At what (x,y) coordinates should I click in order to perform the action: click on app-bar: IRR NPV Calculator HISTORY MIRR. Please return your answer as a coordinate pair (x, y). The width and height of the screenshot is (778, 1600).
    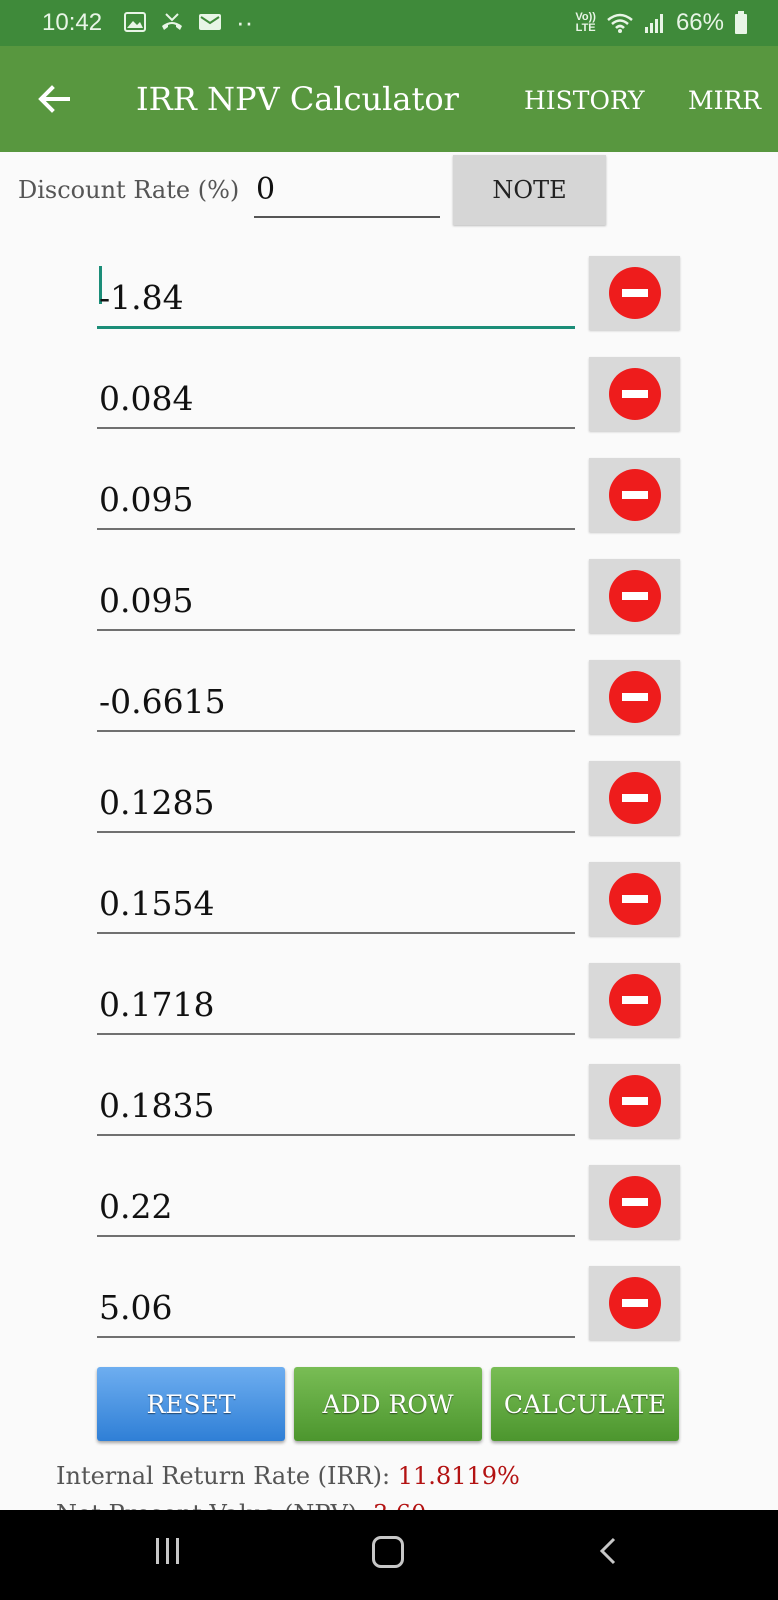
    Looking at the image, I should click on (389, 99).